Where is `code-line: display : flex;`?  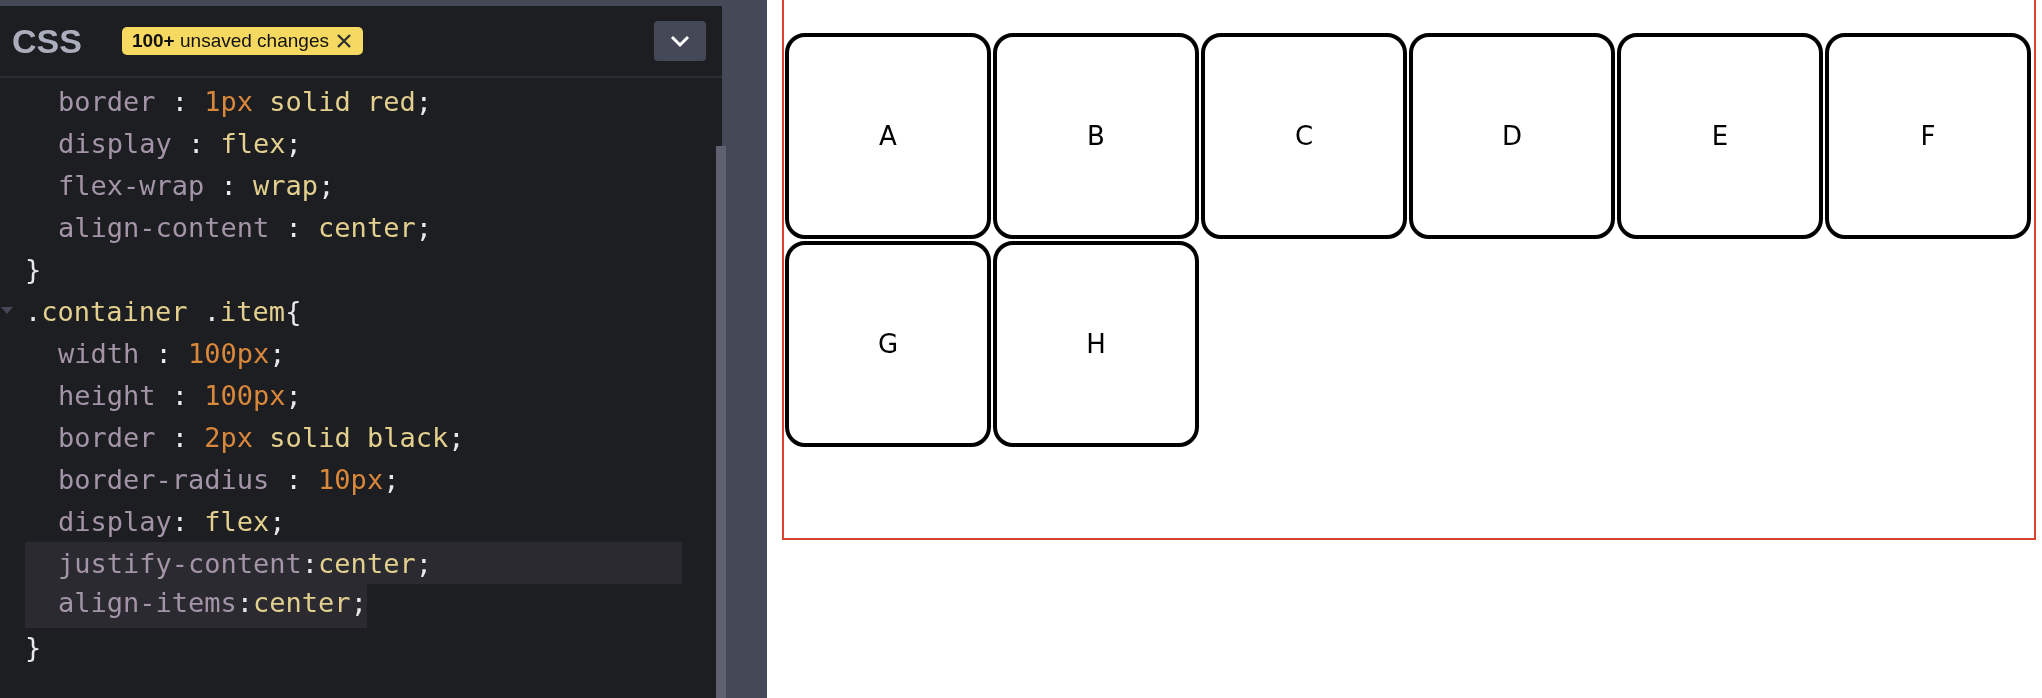
code-line: display : flex; is located at coordinates (179, 143).